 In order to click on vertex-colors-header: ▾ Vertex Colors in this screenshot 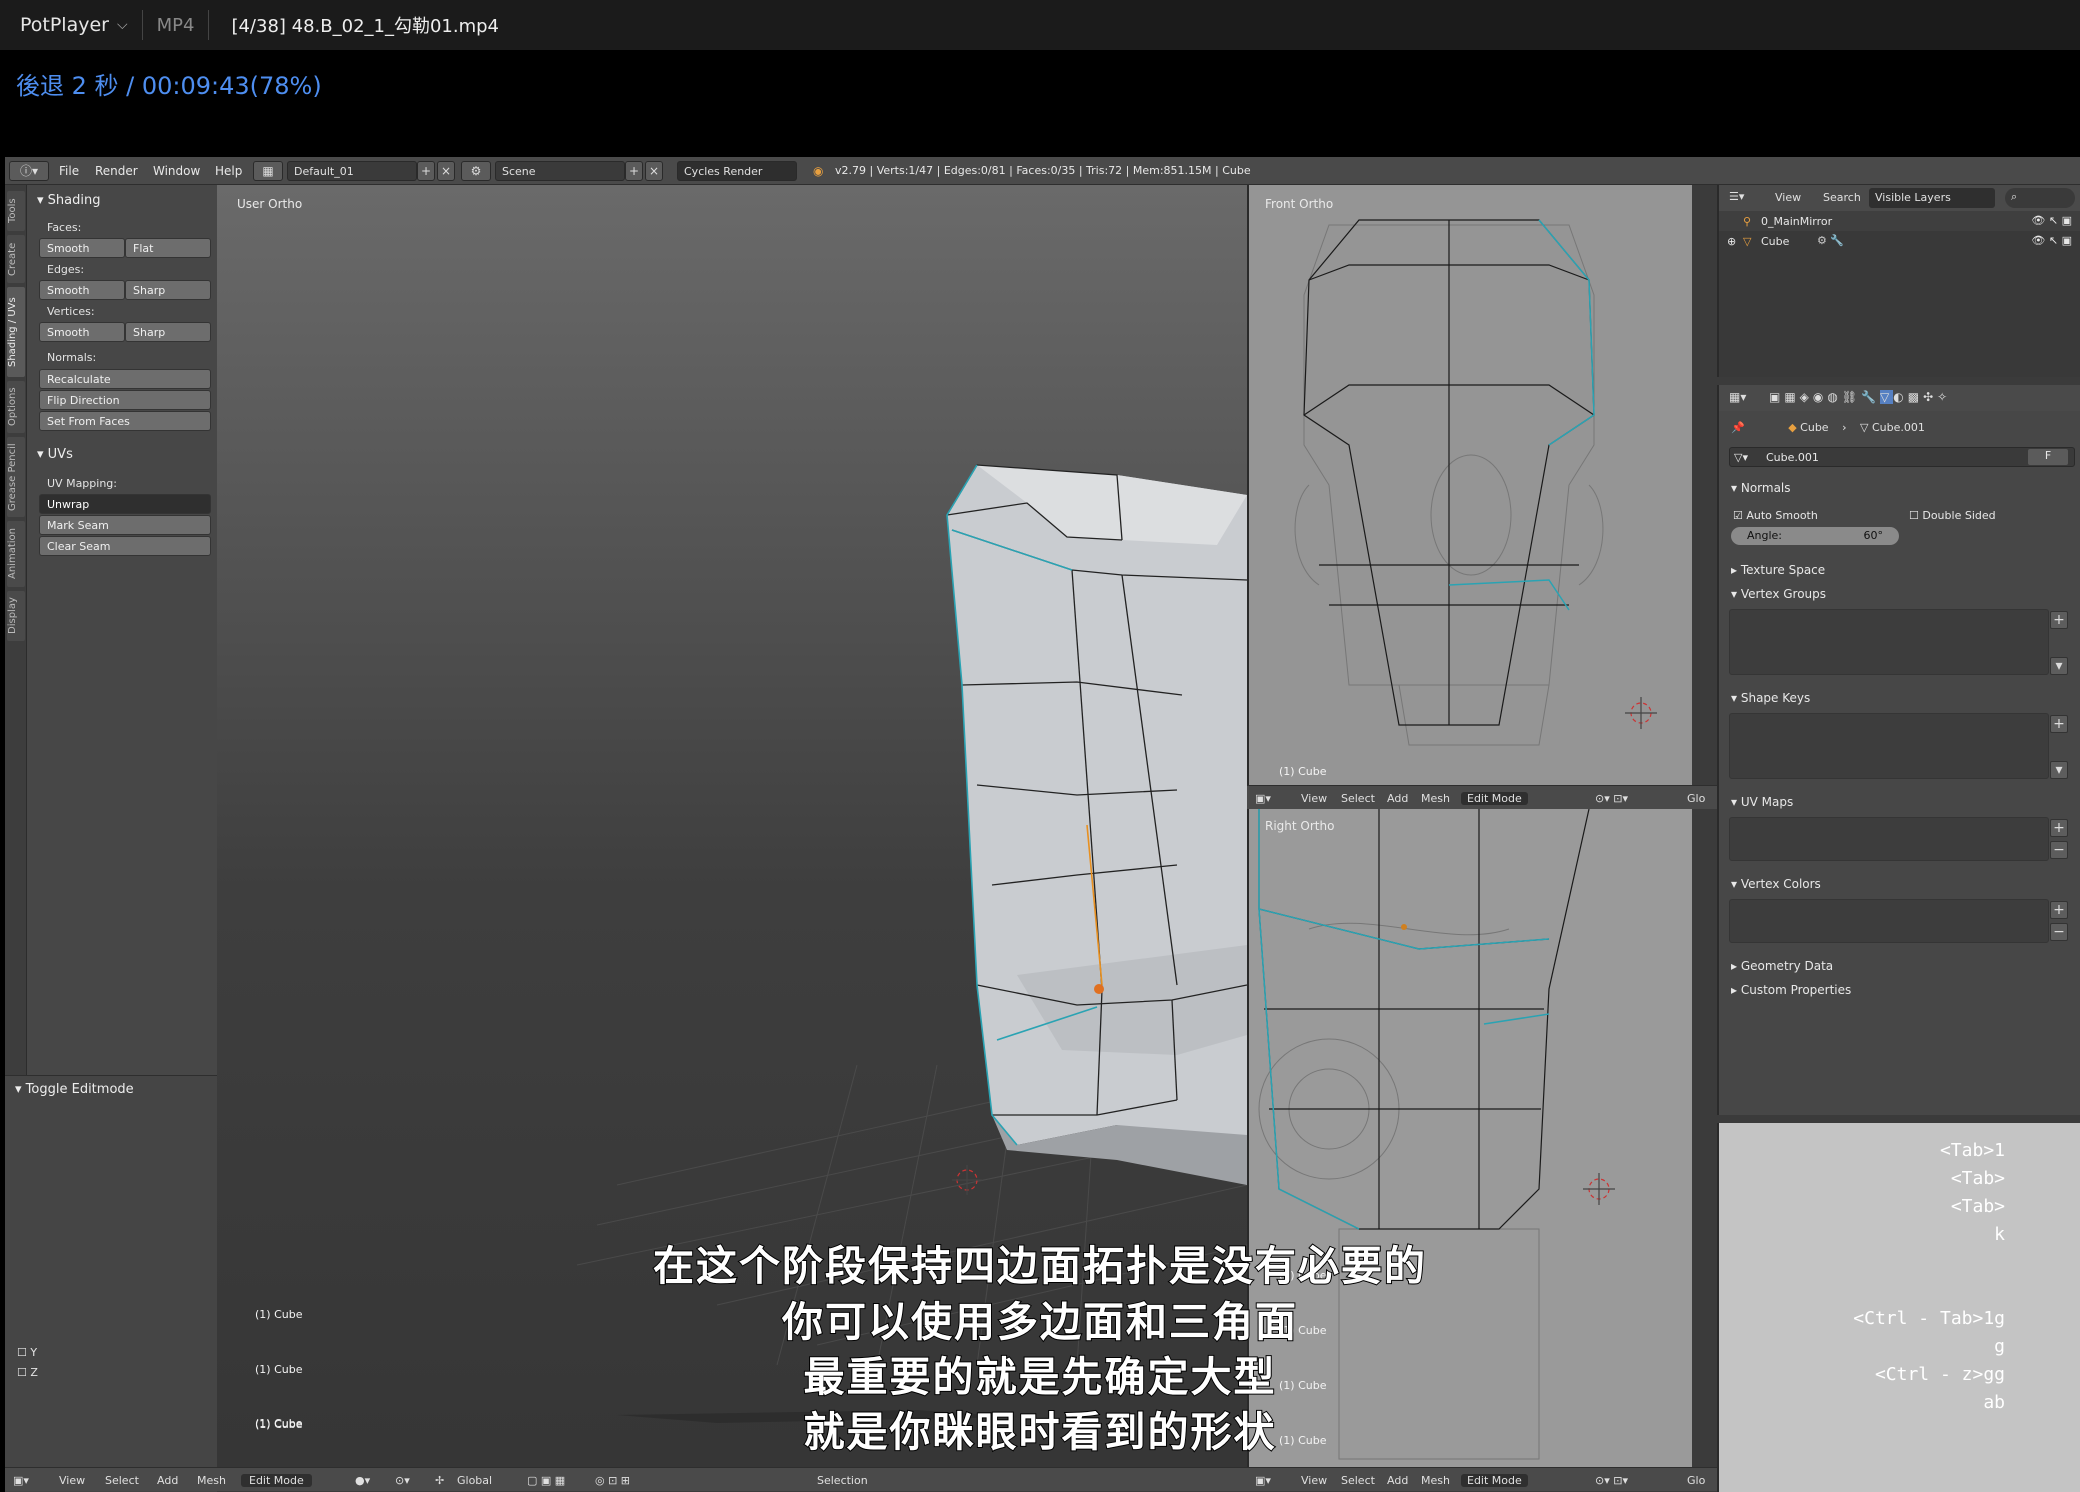, I will do `click(1776, 884)`.